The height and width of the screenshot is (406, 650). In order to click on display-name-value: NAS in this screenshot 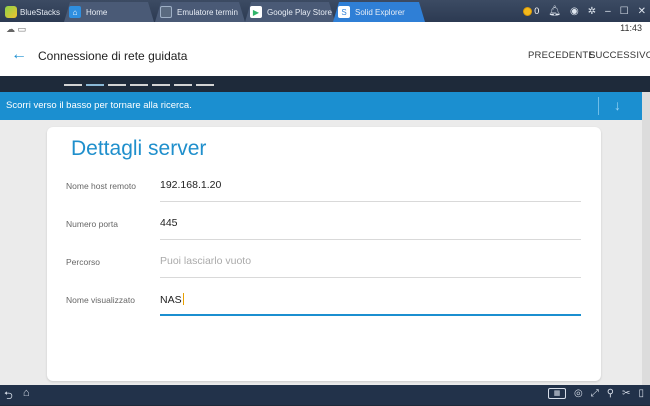, I will do `click(172, 299)`.